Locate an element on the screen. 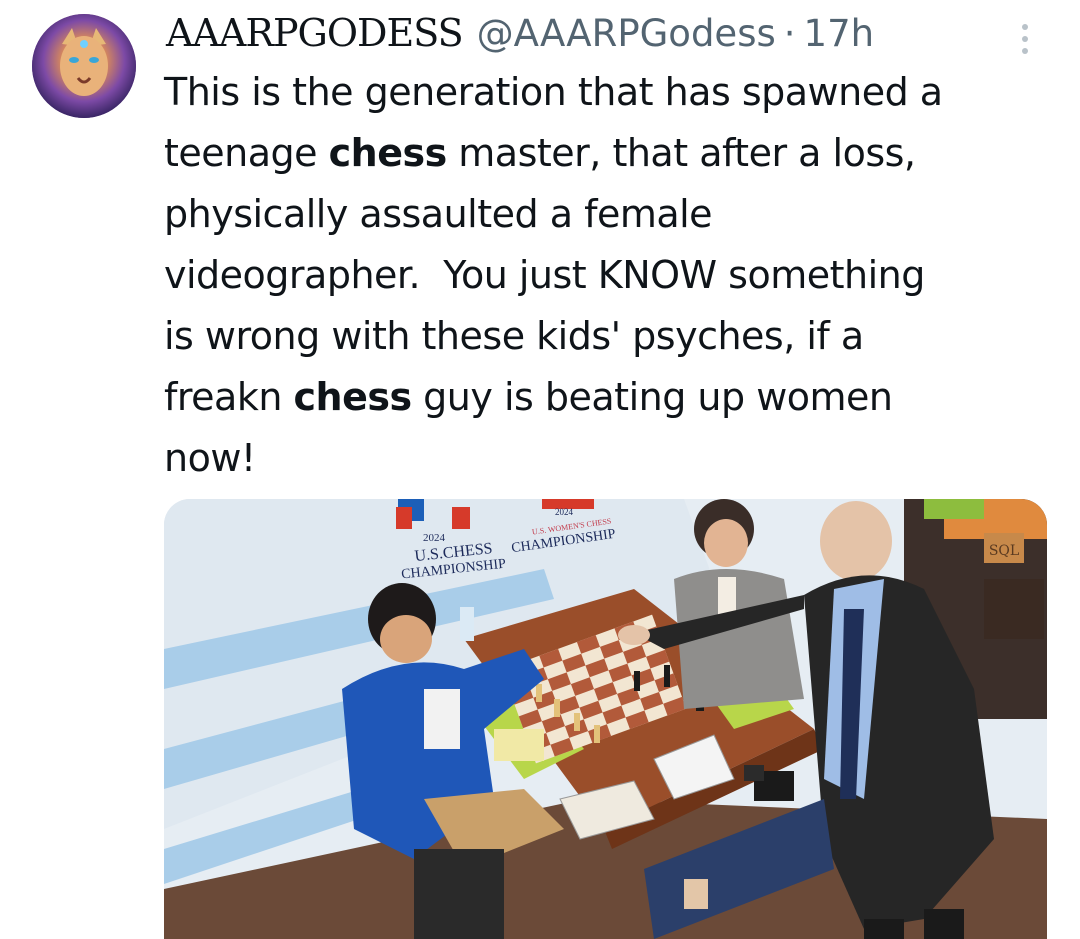  banner-right-year: 2024 is located at coordinates (564, 512).